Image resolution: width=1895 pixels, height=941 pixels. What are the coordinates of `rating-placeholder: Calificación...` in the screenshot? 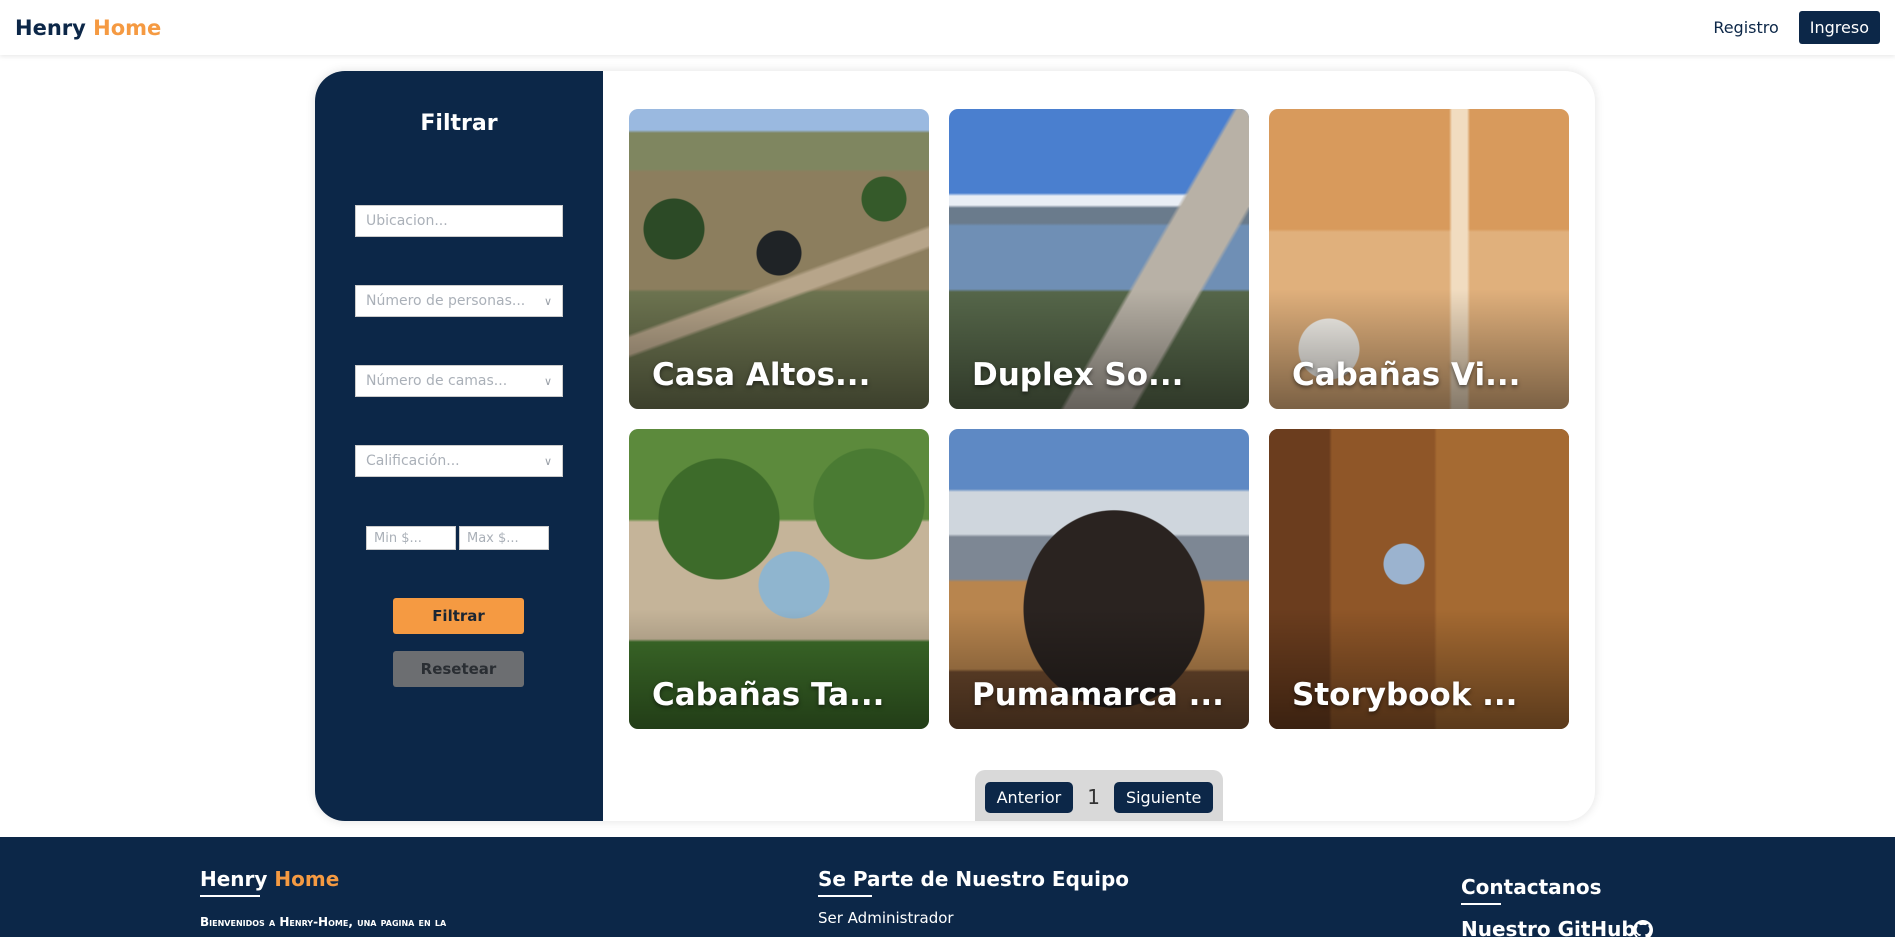 It's located at (413, 461).